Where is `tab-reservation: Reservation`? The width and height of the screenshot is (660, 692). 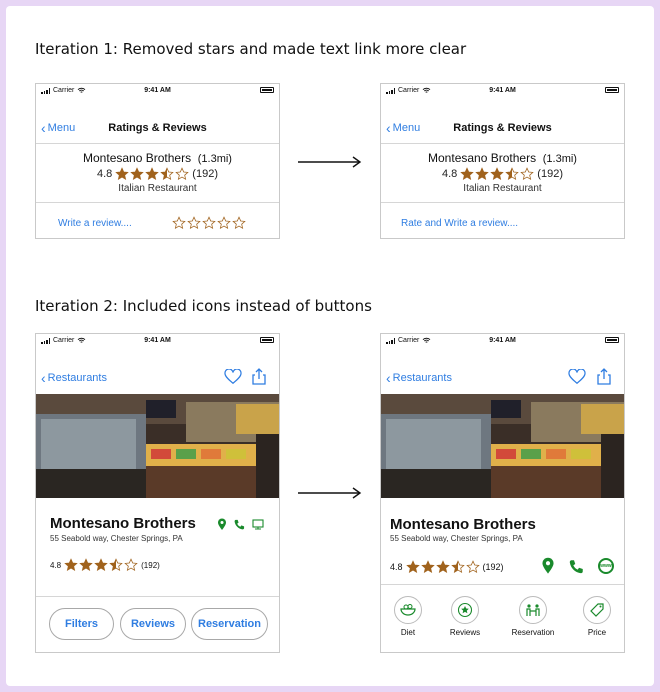
tab-reservation: Reservation is located at coordinates (533, 616).